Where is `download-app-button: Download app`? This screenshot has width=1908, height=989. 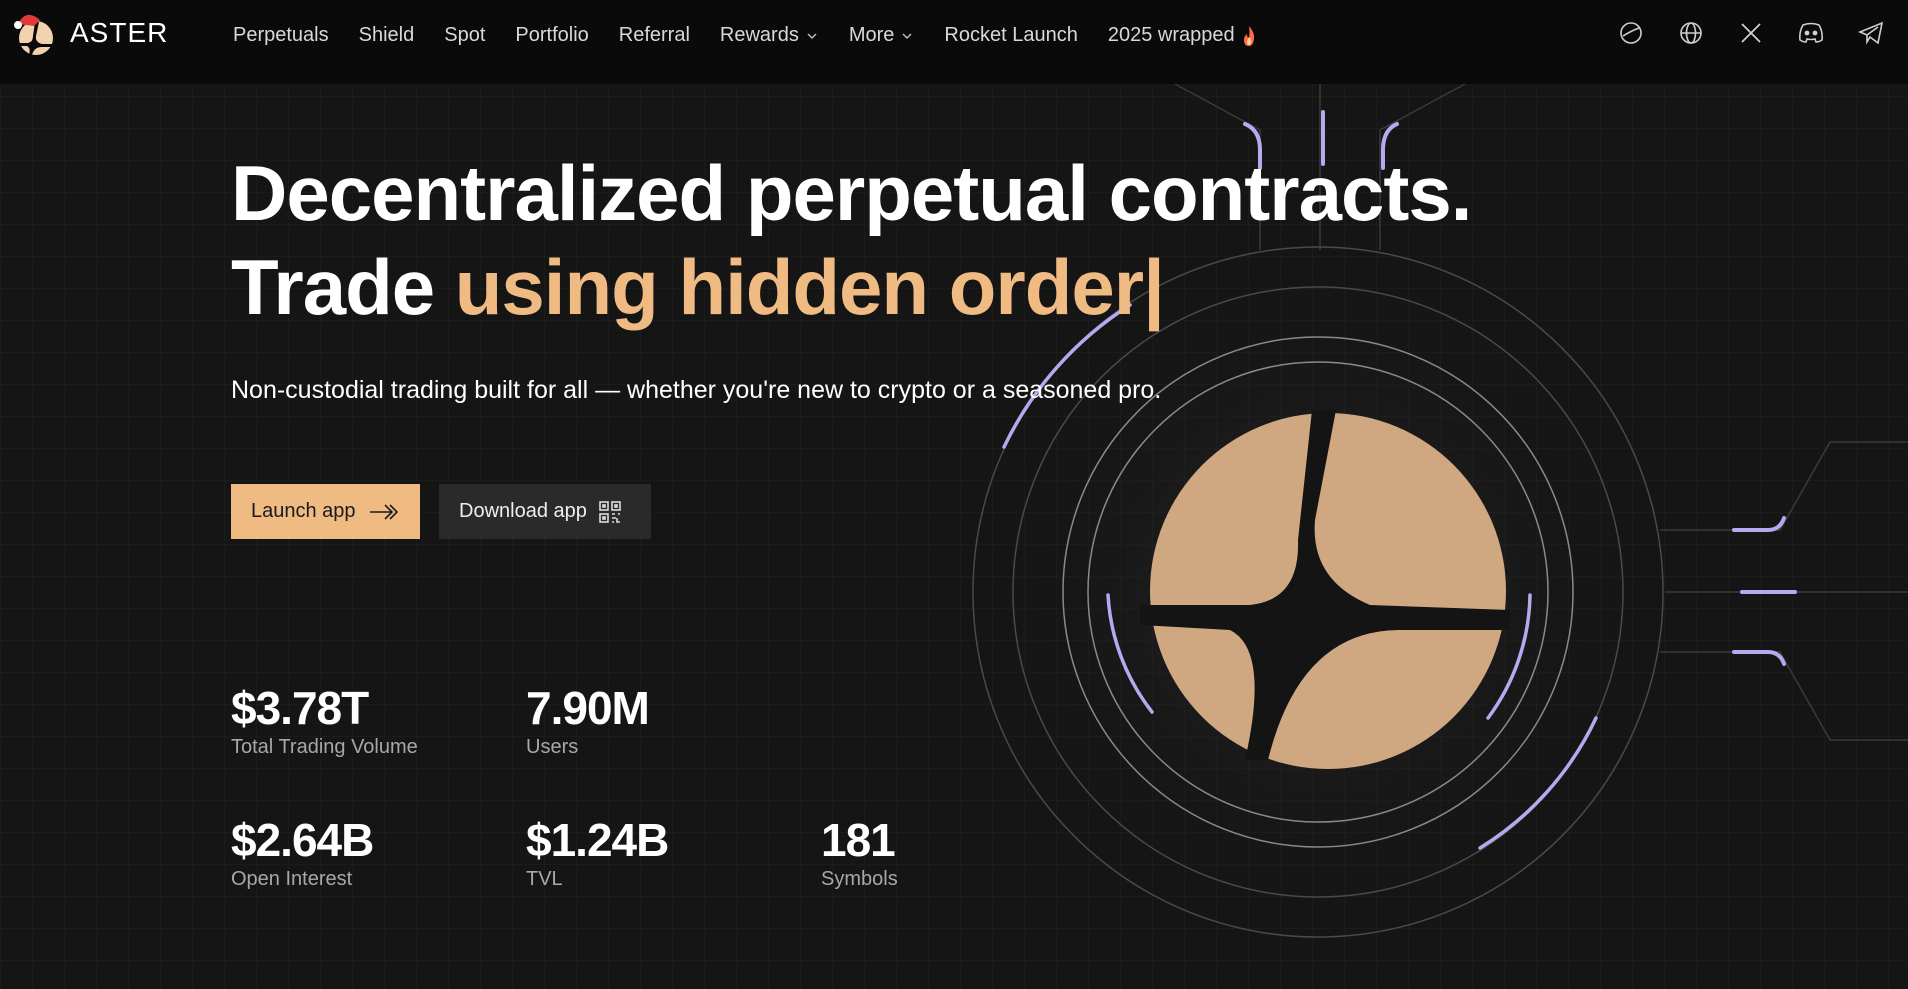 download-app-button: Download app is located at coordinates (545, 511).